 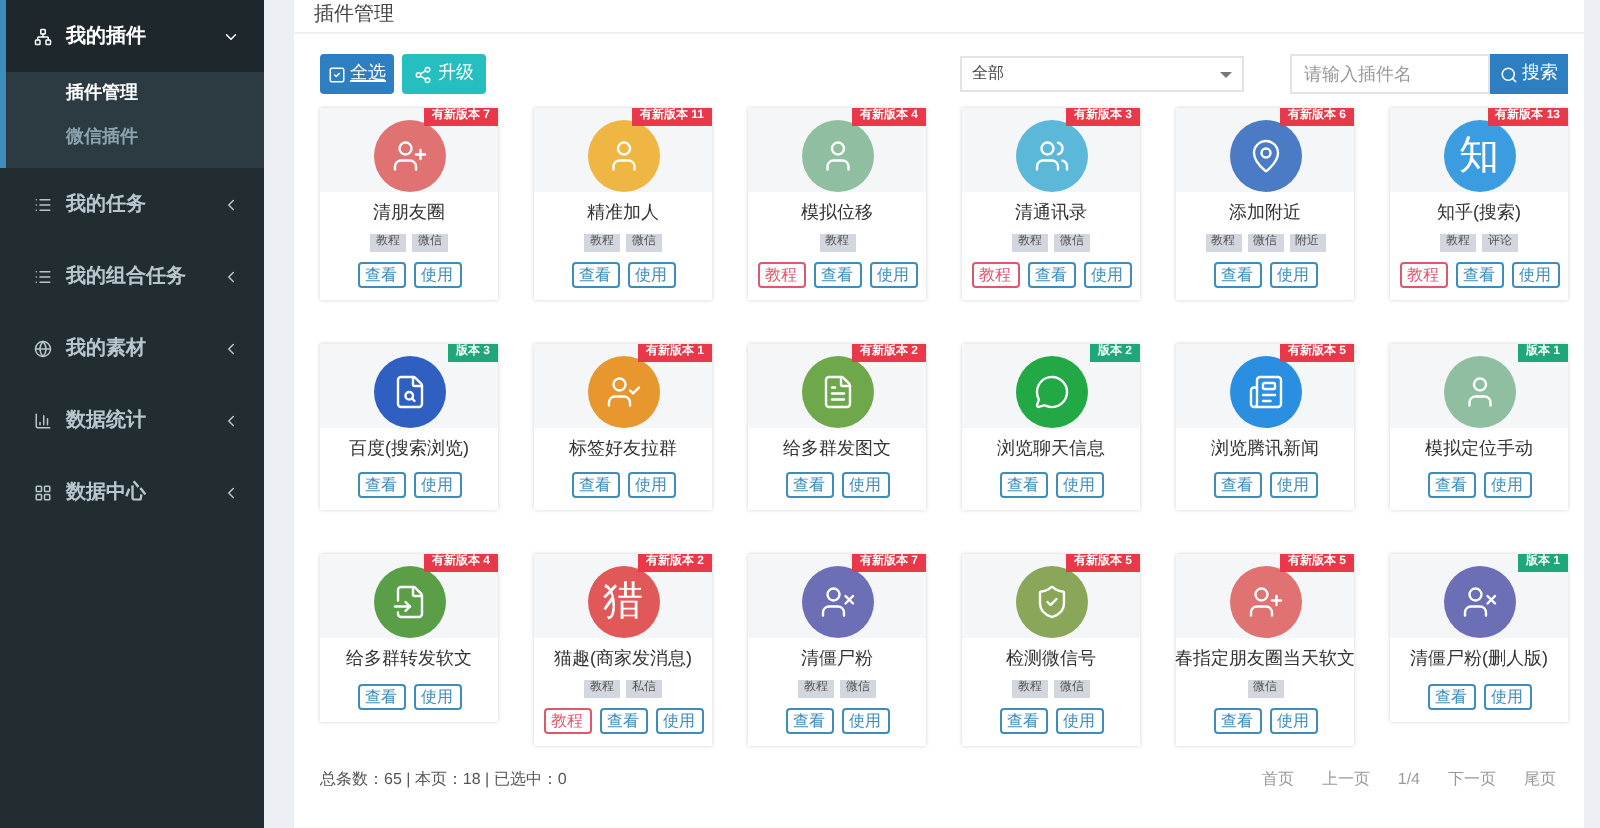 What do you see at coordinates (409, 448) in the screenshot?
I see `plugin-name: 百度(搜索浏览)` at bounding box center [409, 448].